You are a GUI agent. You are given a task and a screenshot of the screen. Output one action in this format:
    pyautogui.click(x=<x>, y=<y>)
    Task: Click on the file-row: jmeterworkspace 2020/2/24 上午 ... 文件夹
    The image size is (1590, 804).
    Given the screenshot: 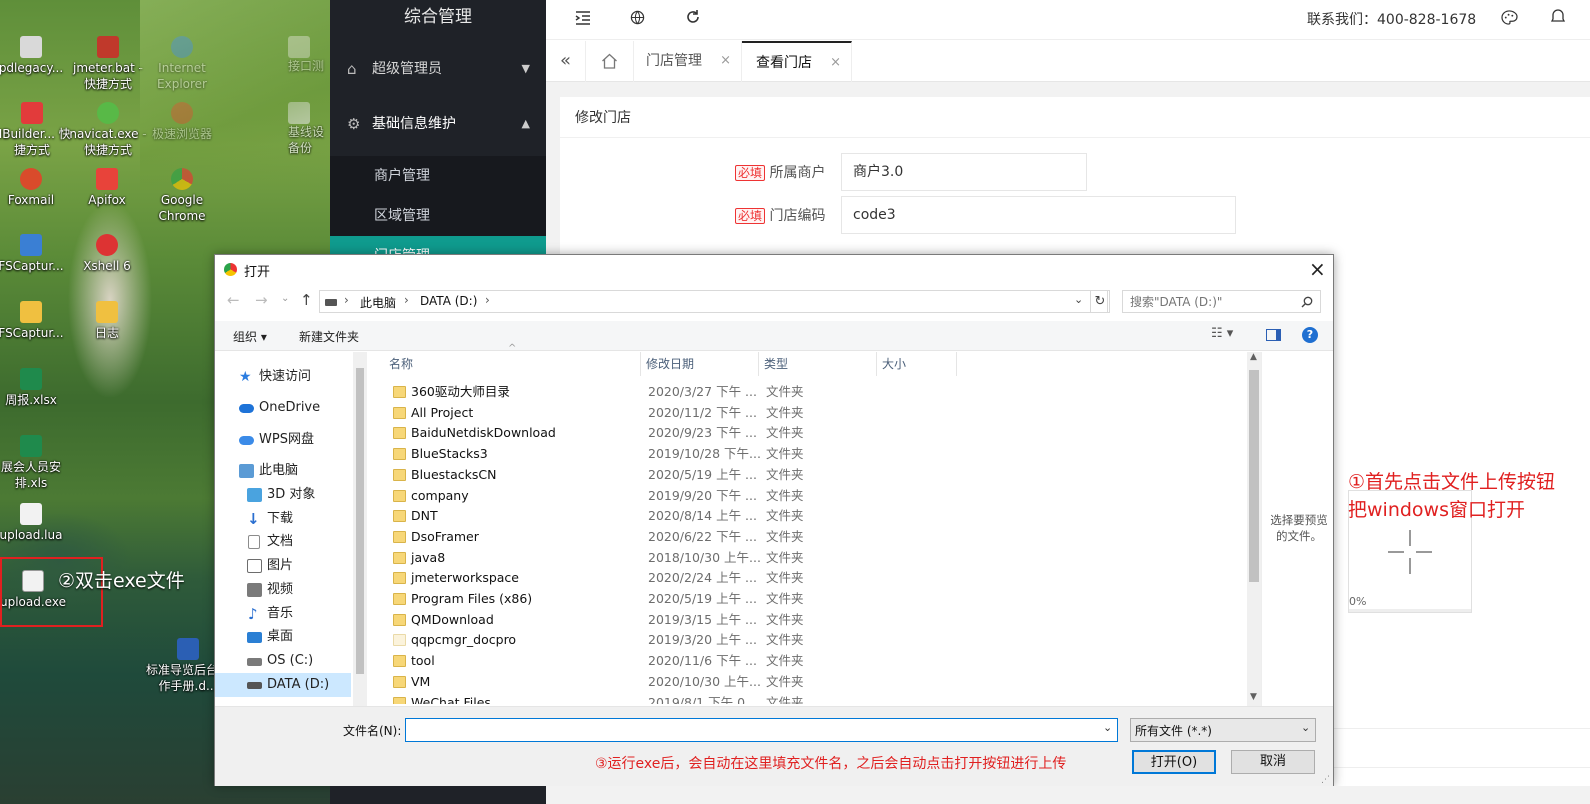 What is the action you would take?
    pyautogui.click(x=822, y=578)
    